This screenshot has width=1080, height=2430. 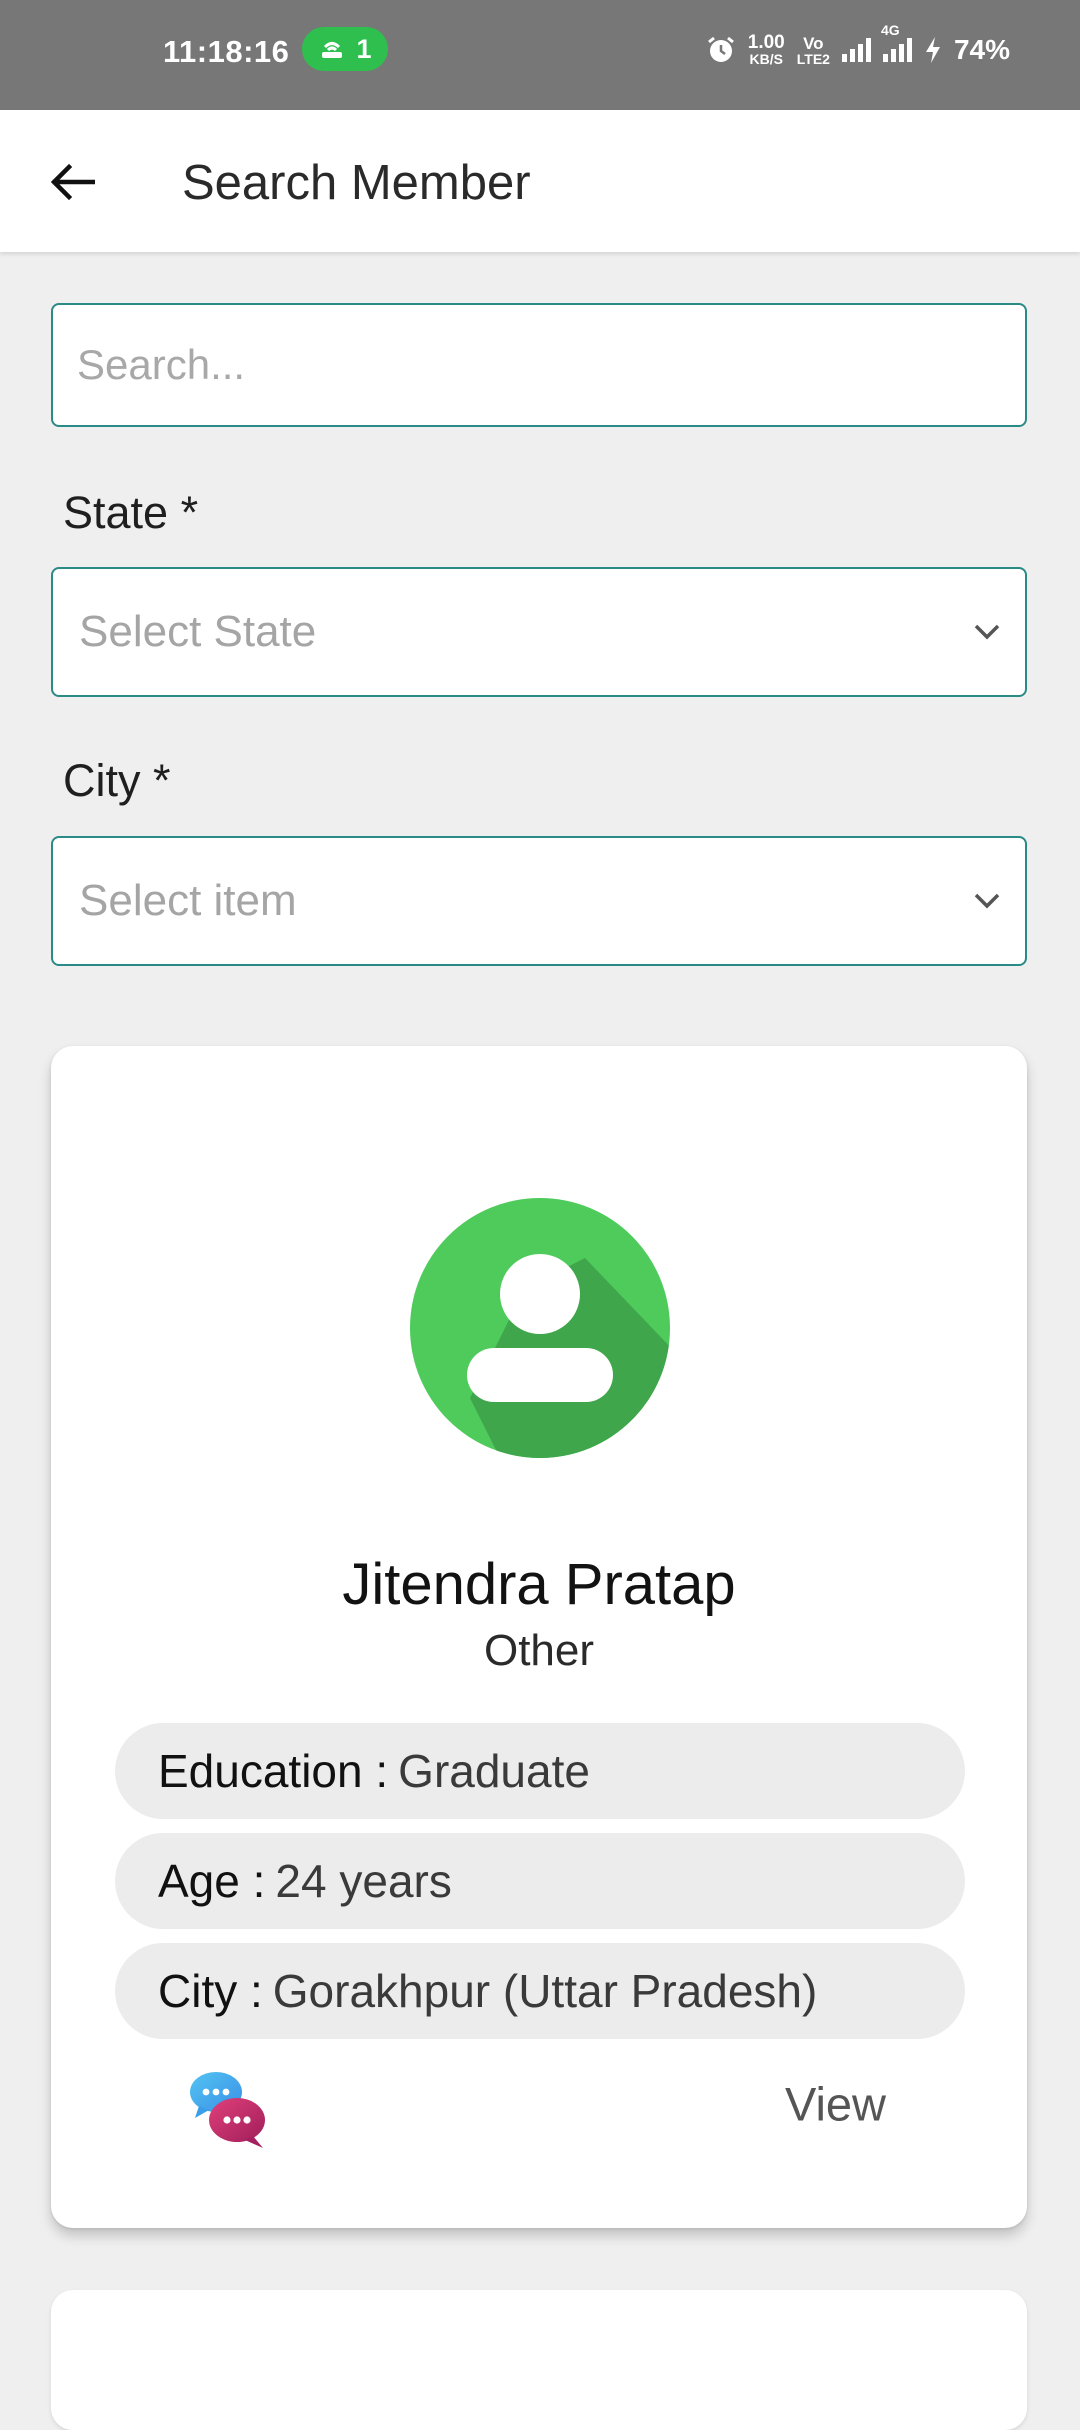 What do you see at coordinates (332, 50) in the screenshot?
I see `hotspot-icon` at bounding box center [332, 50].